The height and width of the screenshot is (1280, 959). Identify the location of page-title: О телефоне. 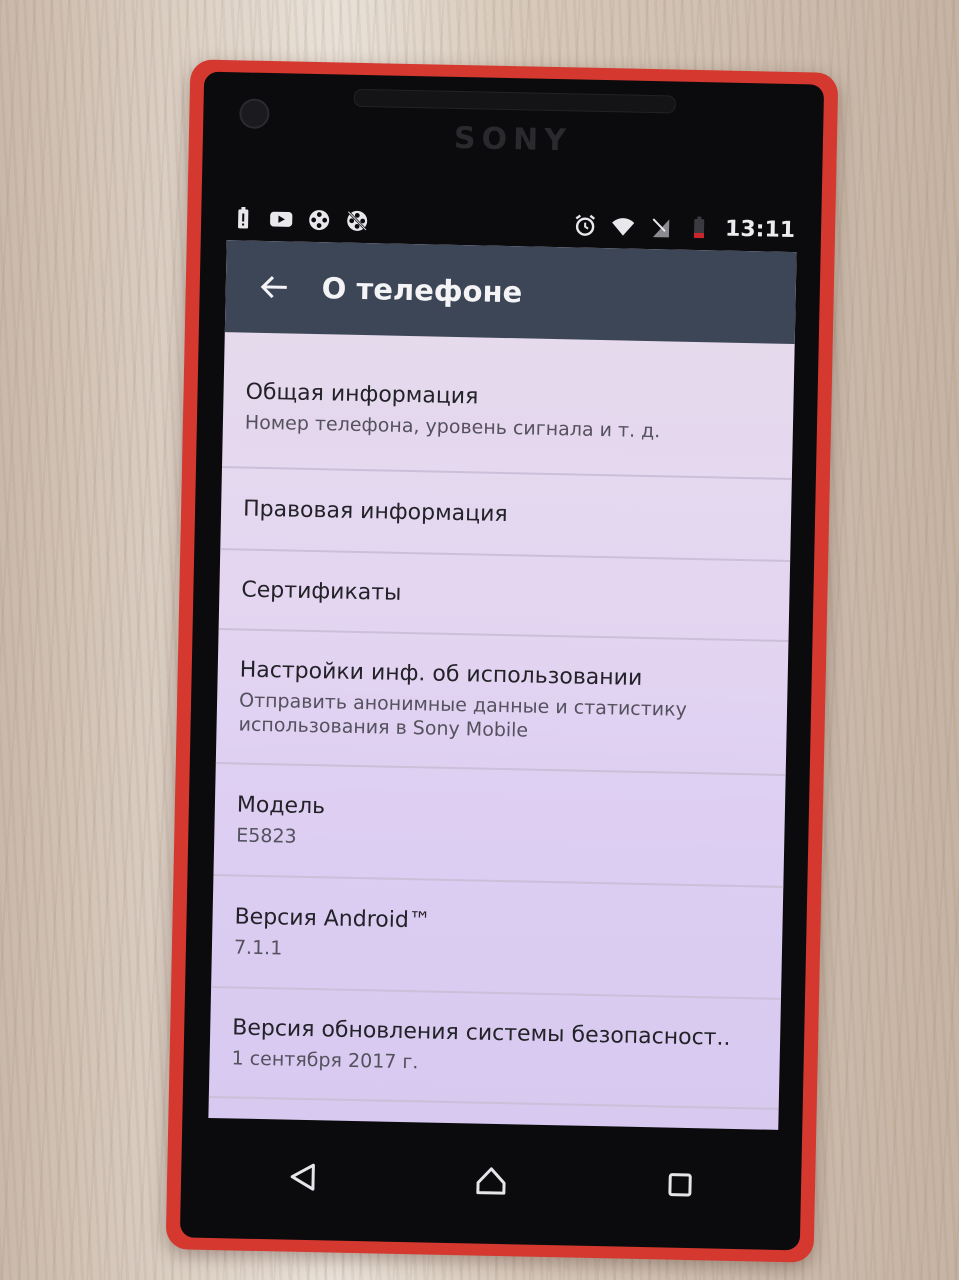
(422, 290).